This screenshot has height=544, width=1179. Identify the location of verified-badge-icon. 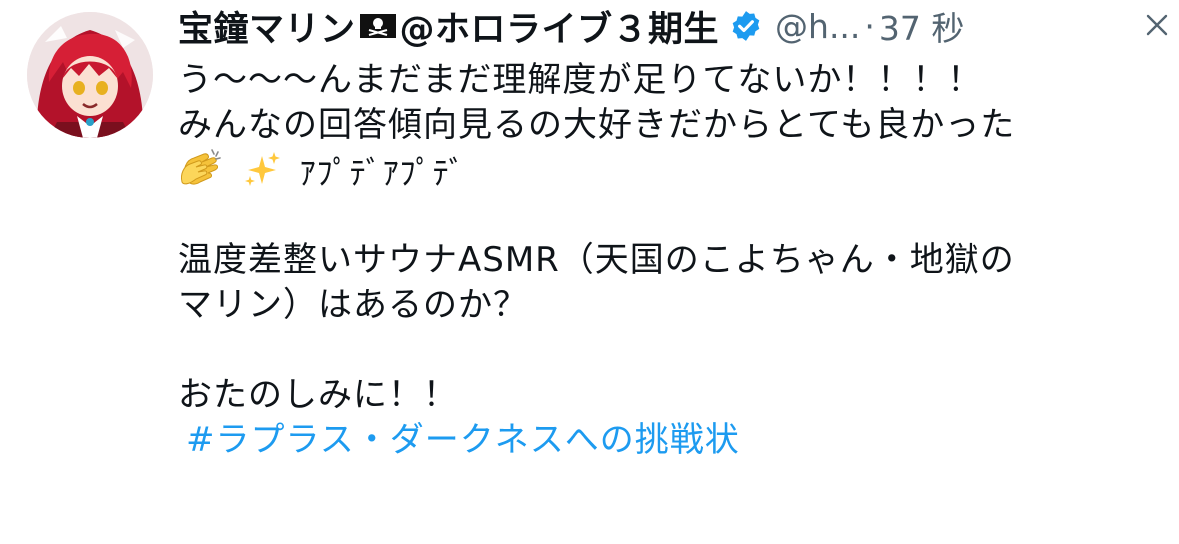
(746, 26).